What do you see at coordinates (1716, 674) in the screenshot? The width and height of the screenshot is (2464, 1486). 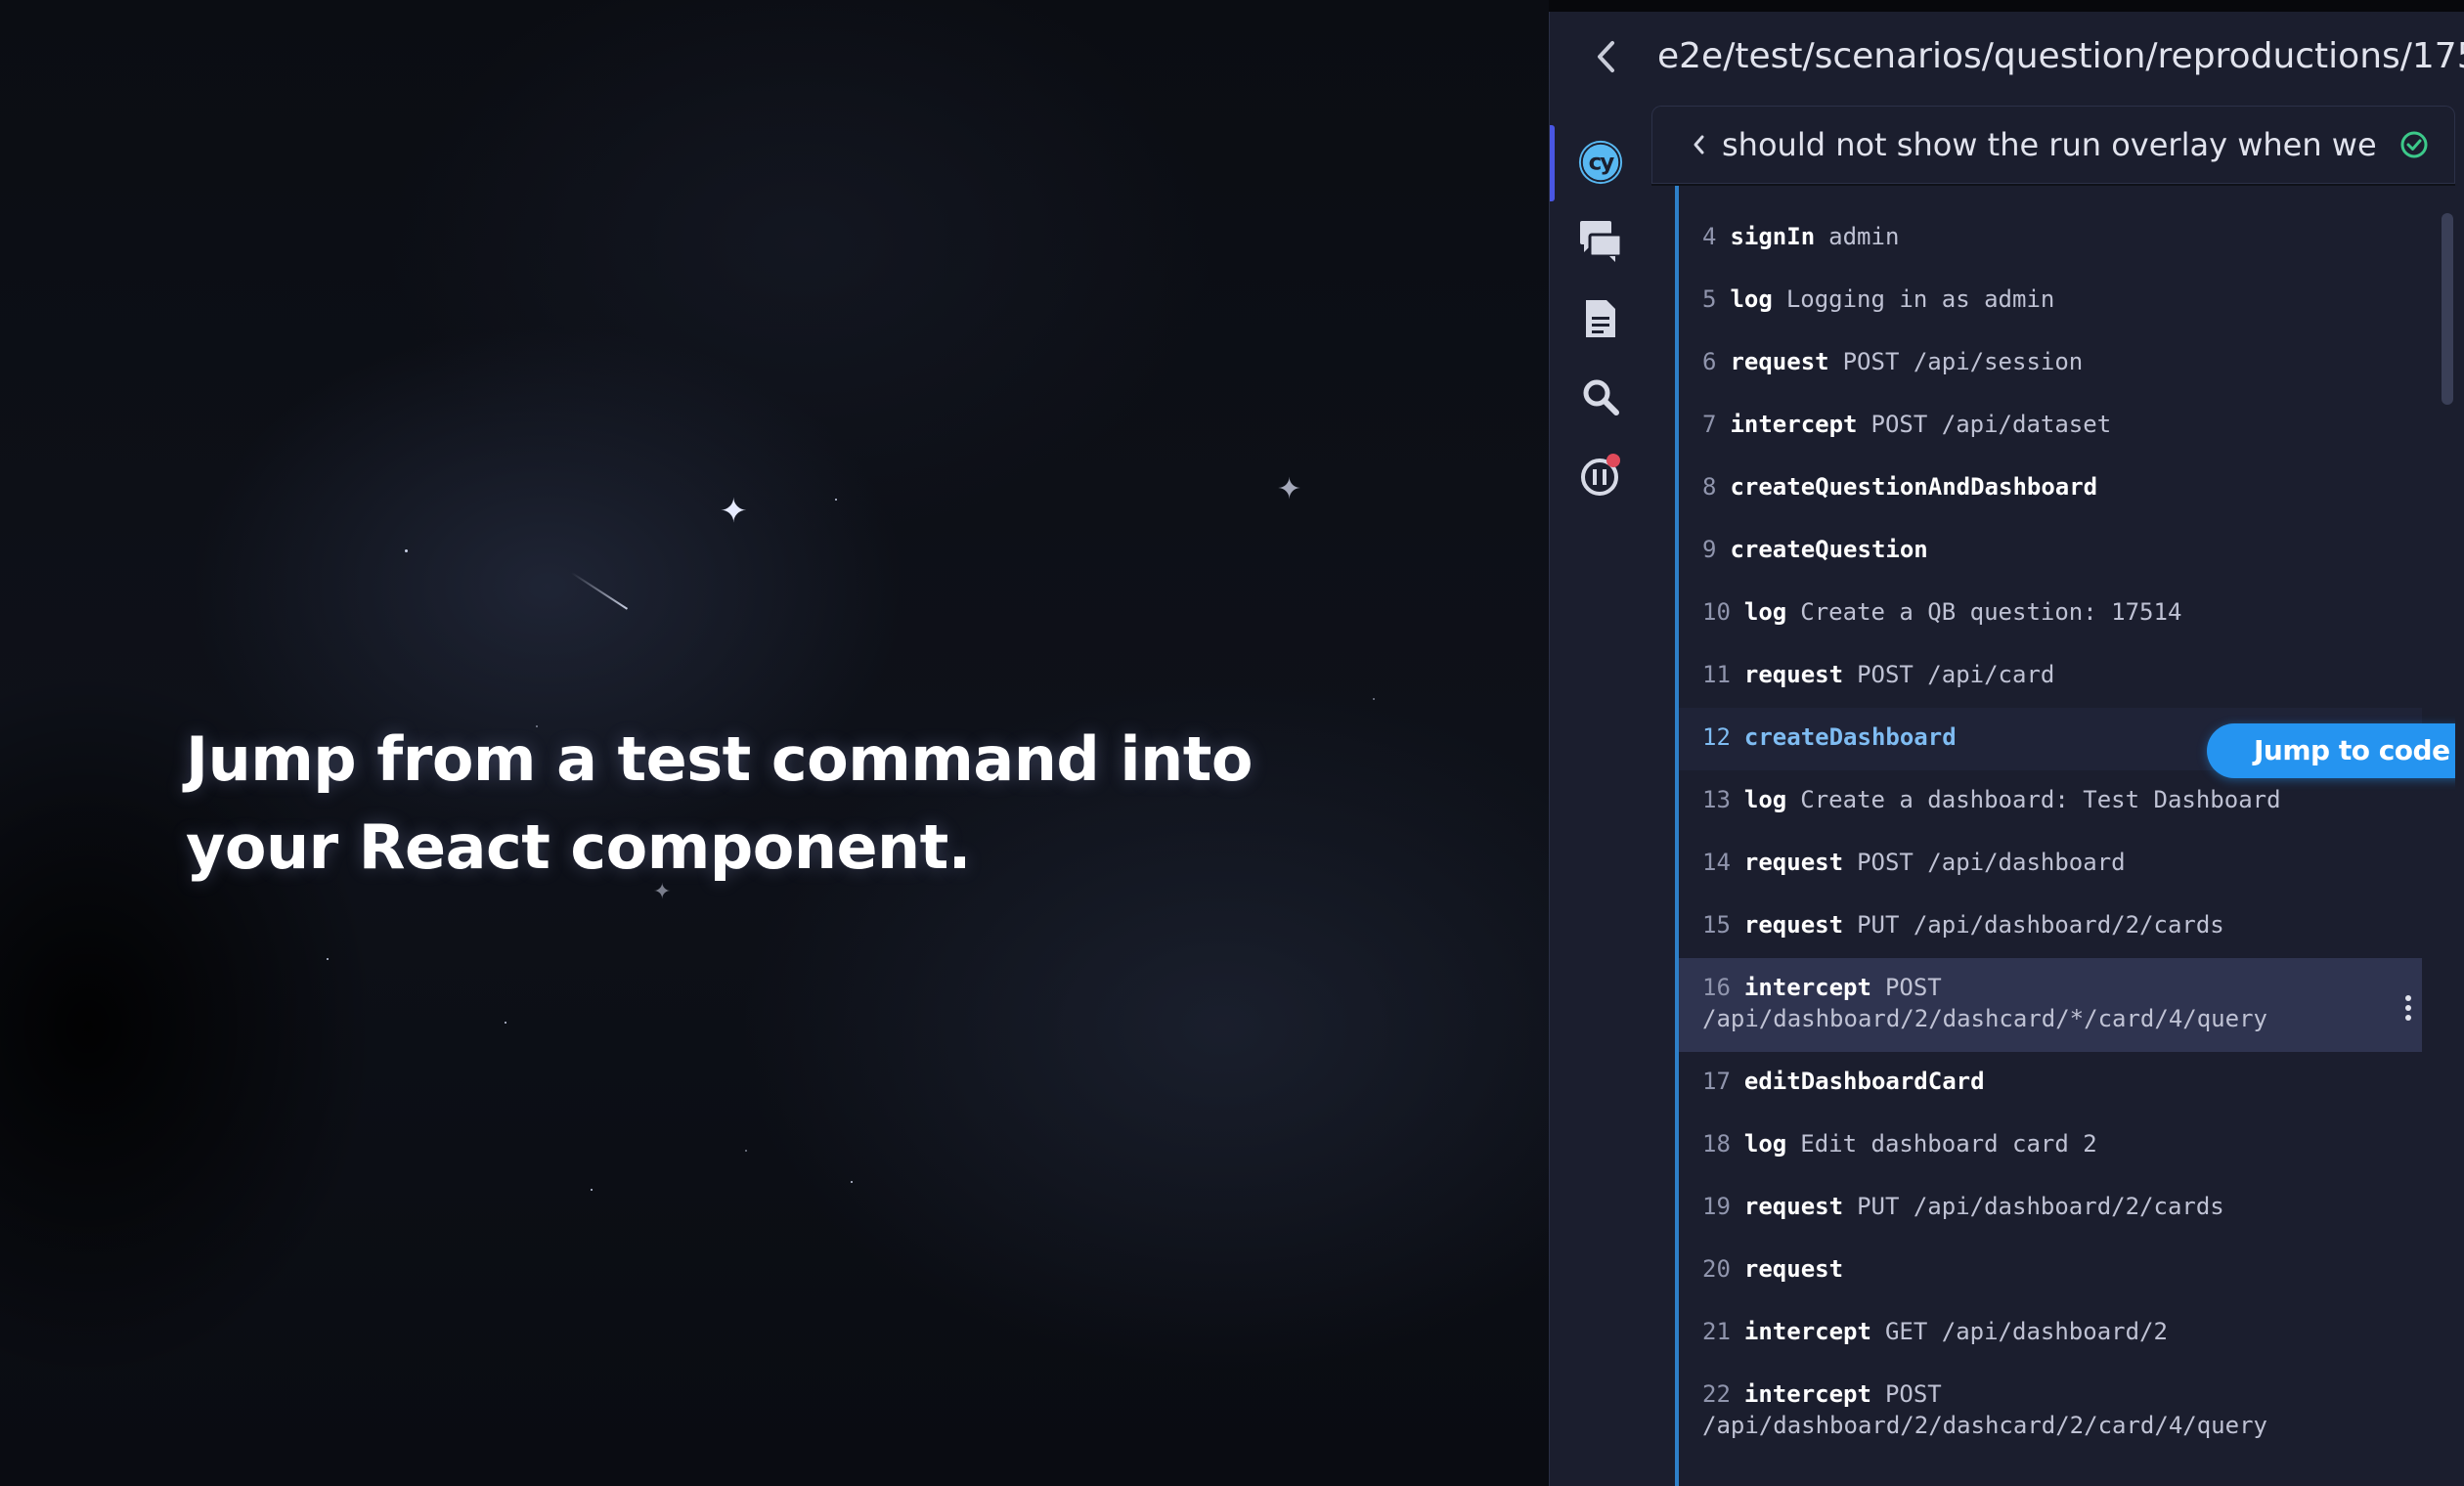 I see `command-number: 11` at bounding box center [1716, 674].